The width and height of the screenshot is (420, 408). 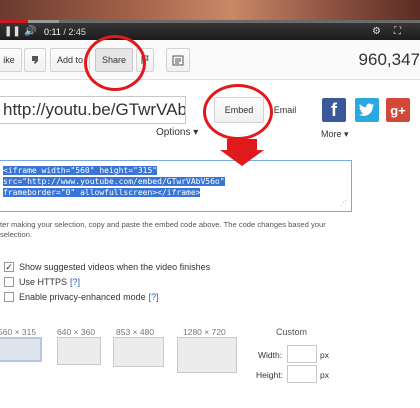 I want to click on checkbox-suggested-videos: ✓, so click(x=9, y=267).